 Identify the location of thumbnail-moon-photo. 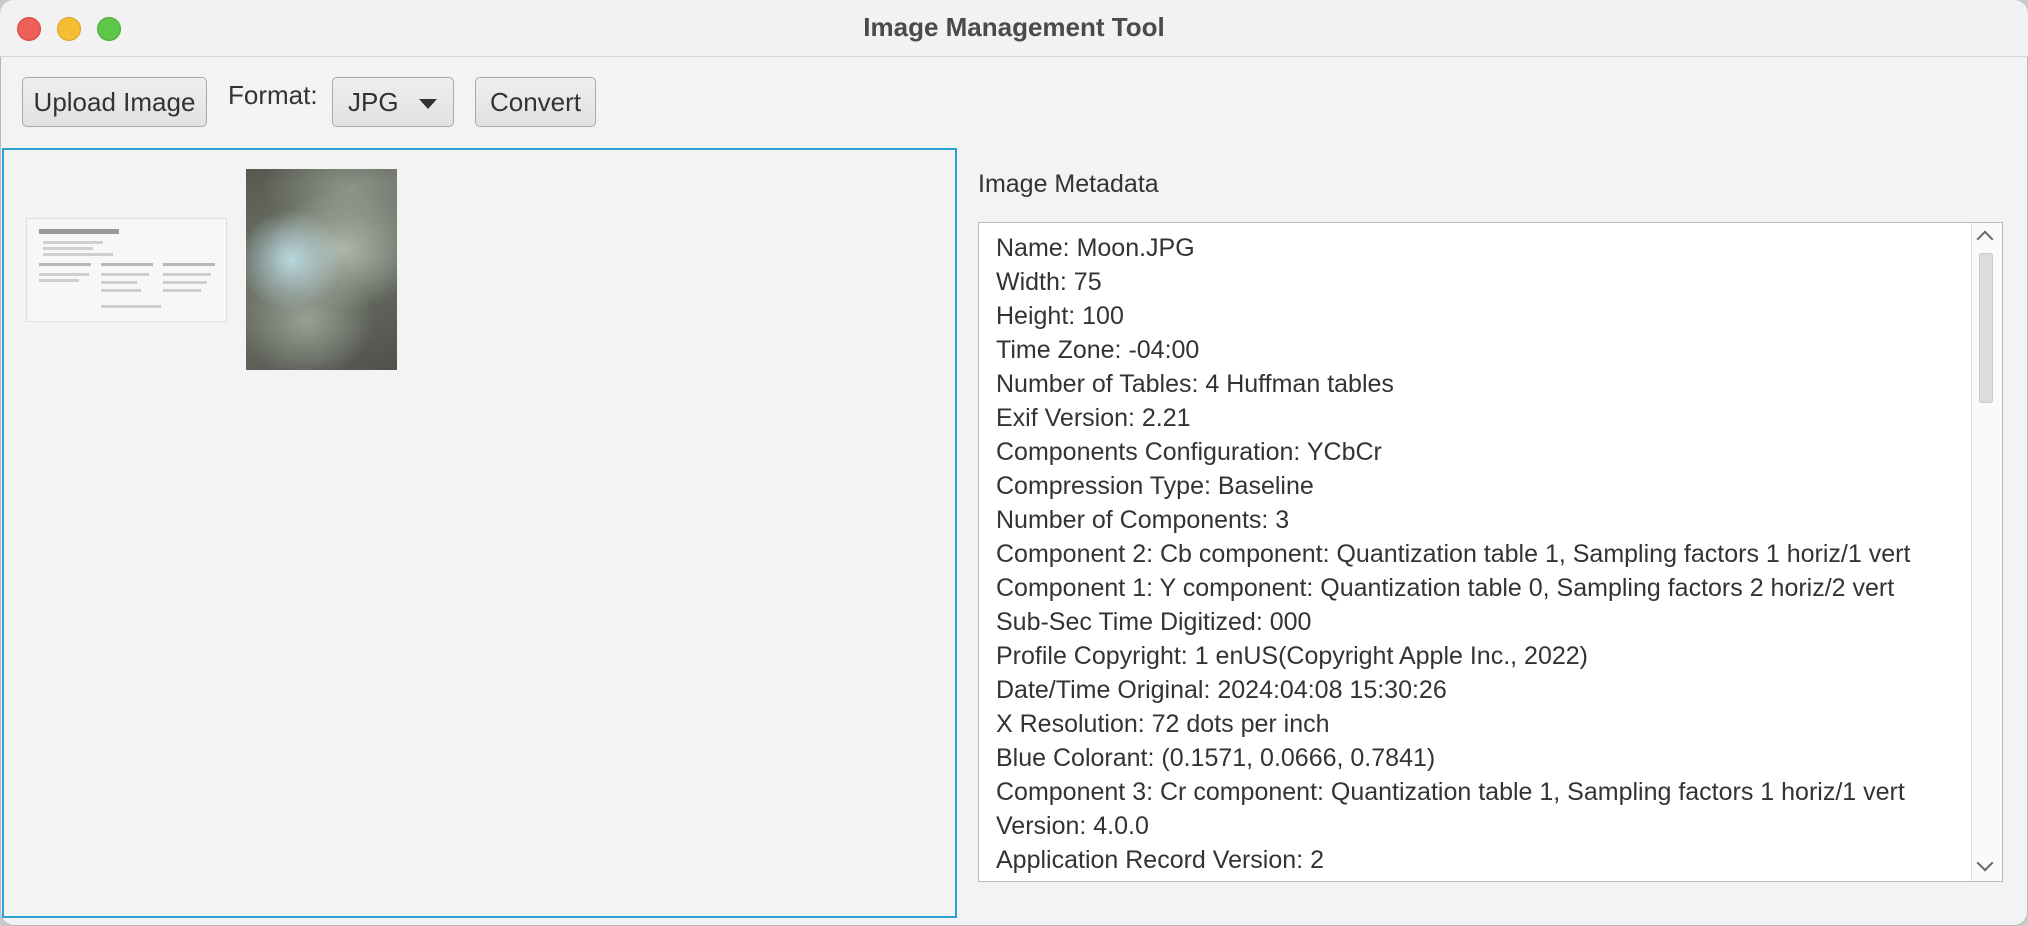
(321, 269).